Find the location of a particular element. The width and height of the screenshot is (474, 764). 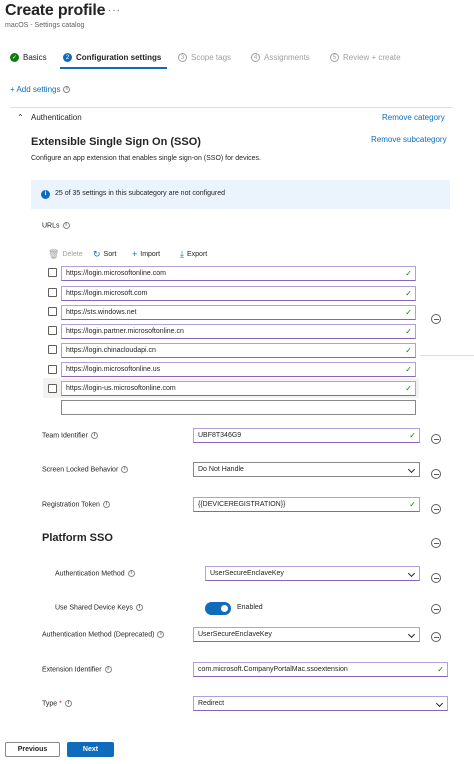

url-value: https://login-us.microsoftonline.com is located at coordinates (121, 388).